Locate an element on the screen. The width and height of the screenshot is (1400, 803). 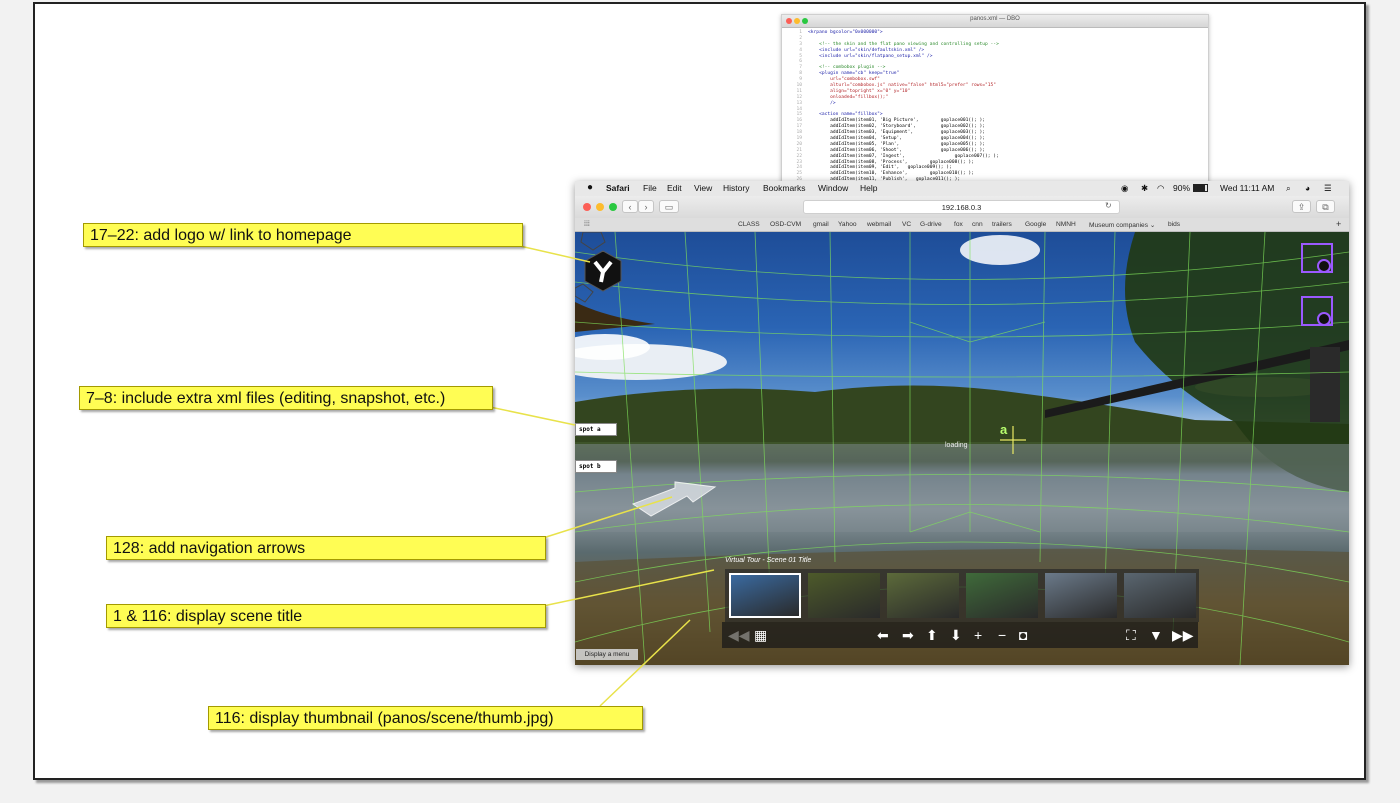
callout-logo: 17–22: add logo w/ link to homepage is located at coordinates (303, 235).